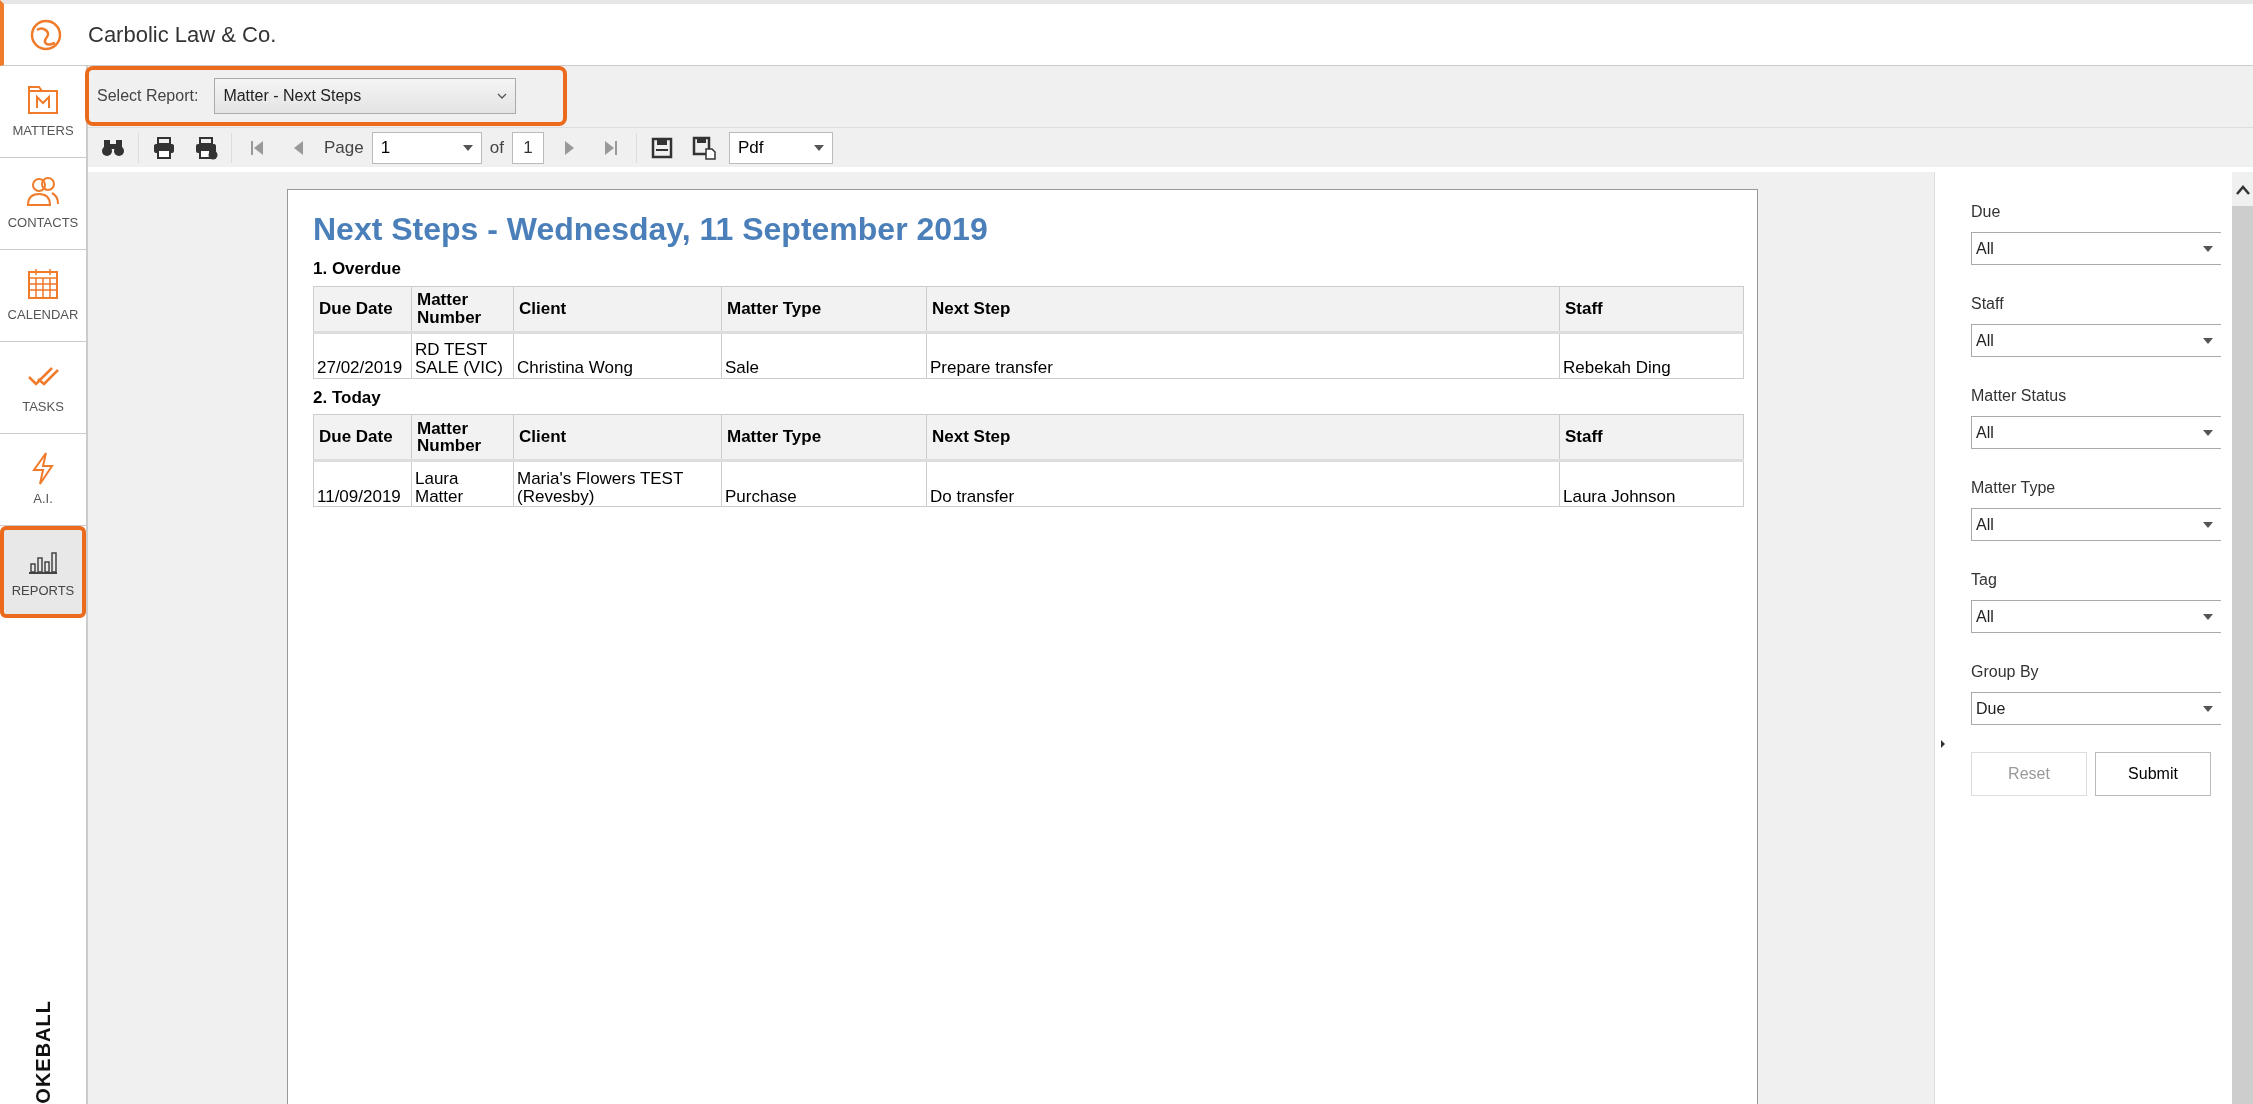 This screenshot has height=1104, width=2253. Describe the element at coordinates (1651, 483) in the screenshot. I see `table-cell: Laura Johnson` at that location.